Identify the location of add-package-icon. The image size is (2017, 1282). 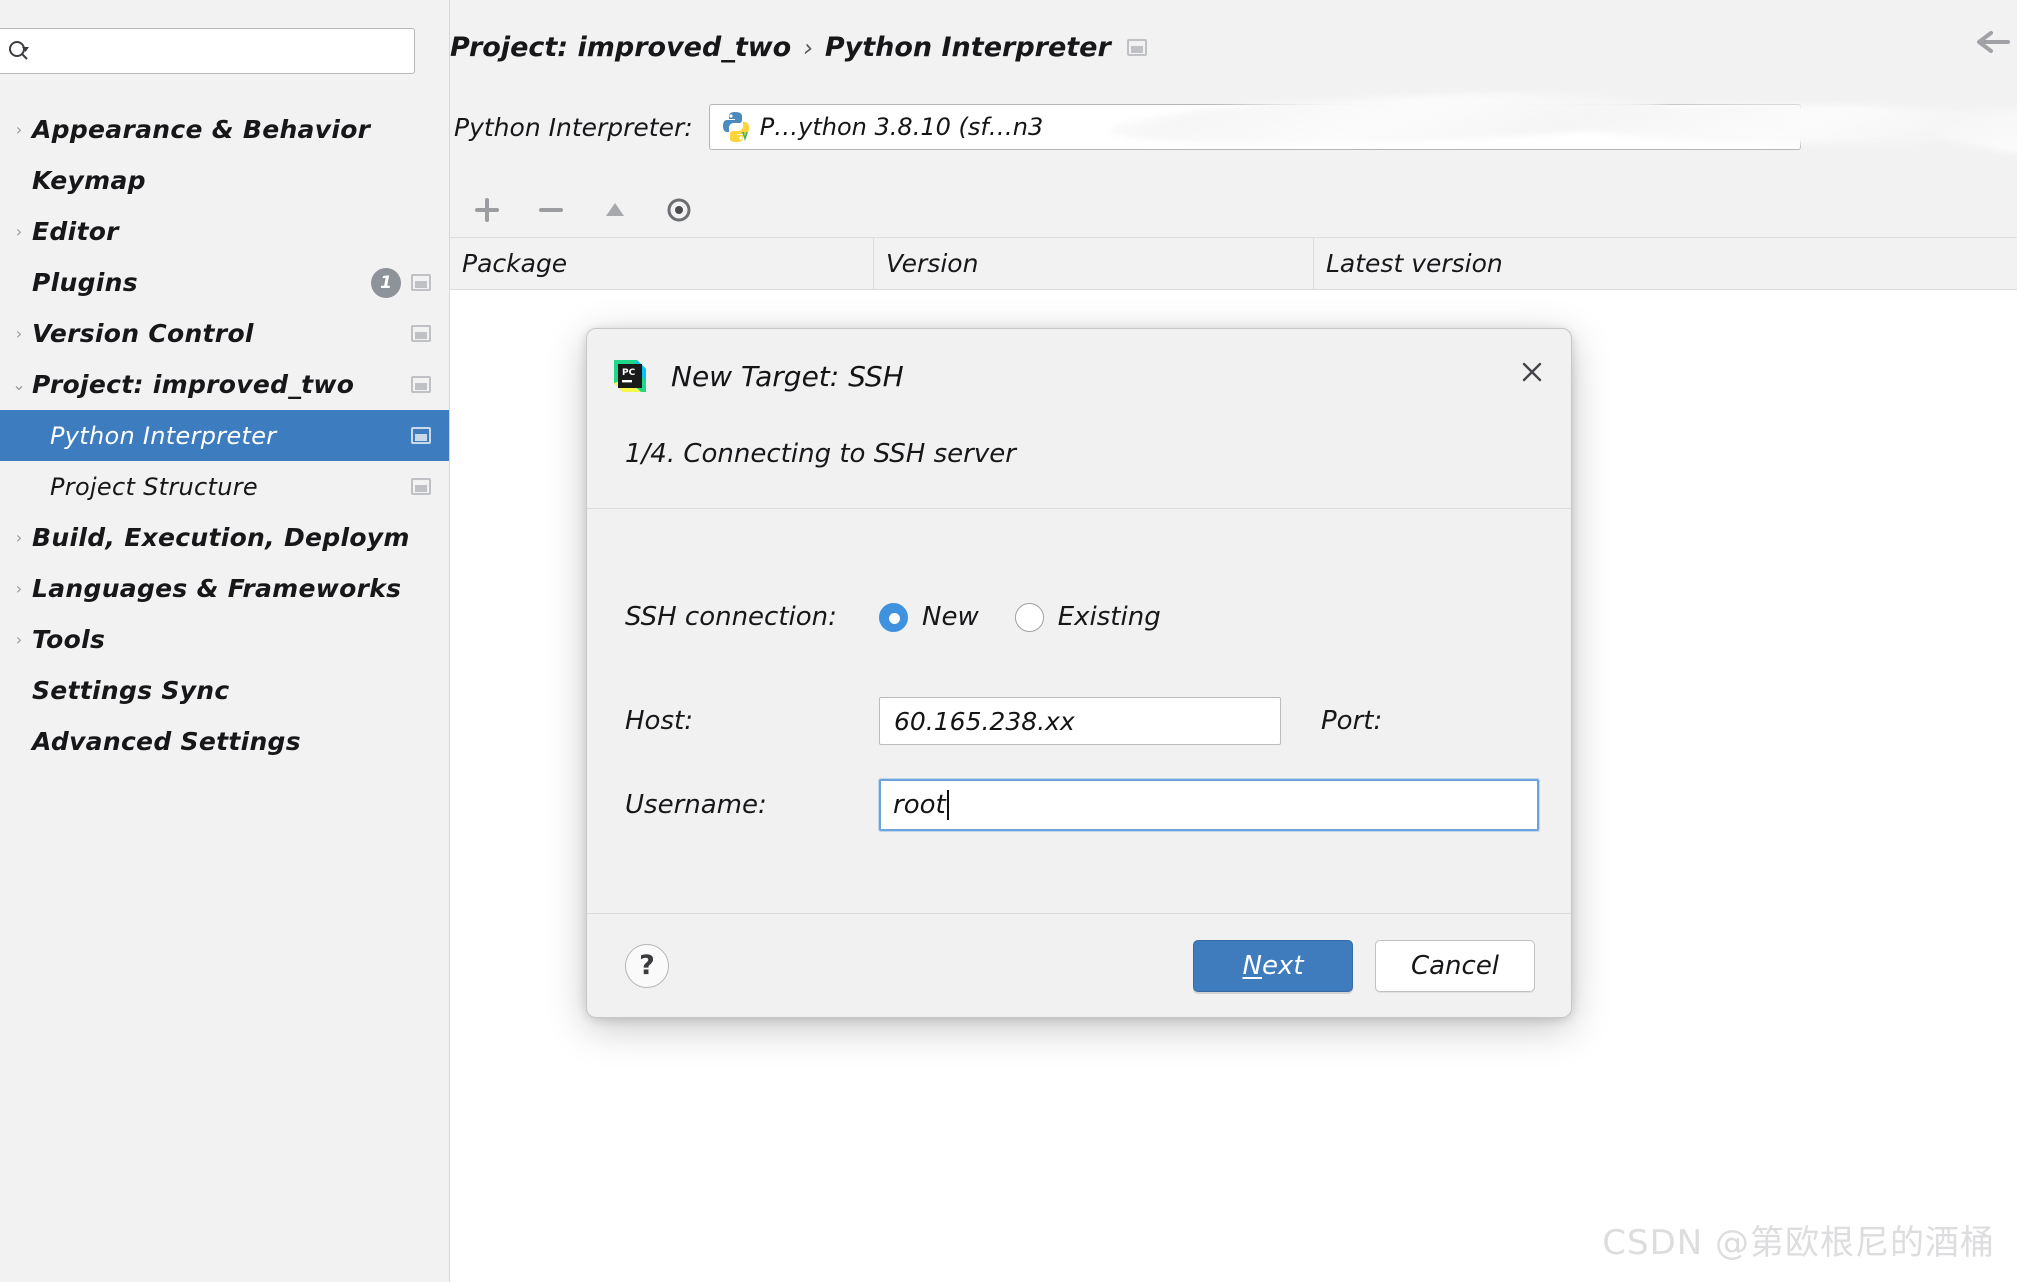
(487, 210).